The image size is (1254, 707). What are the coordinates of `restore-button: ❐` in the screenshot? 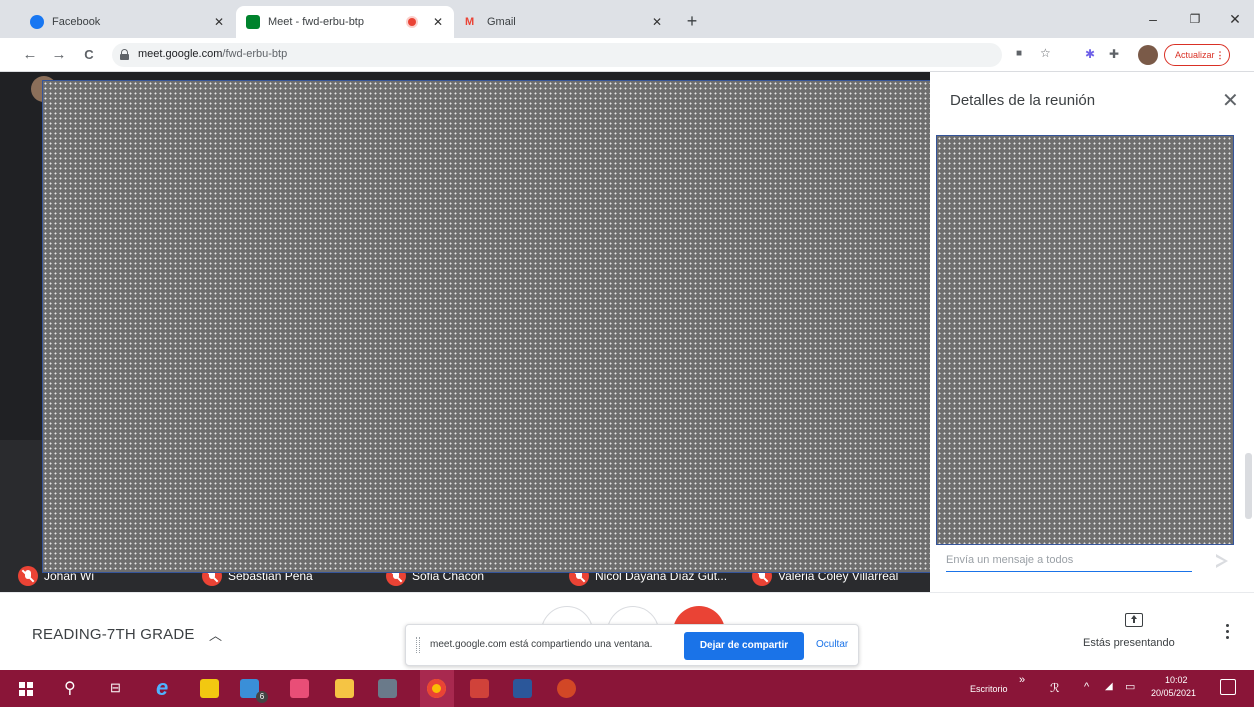 It's located at (1195, 19).